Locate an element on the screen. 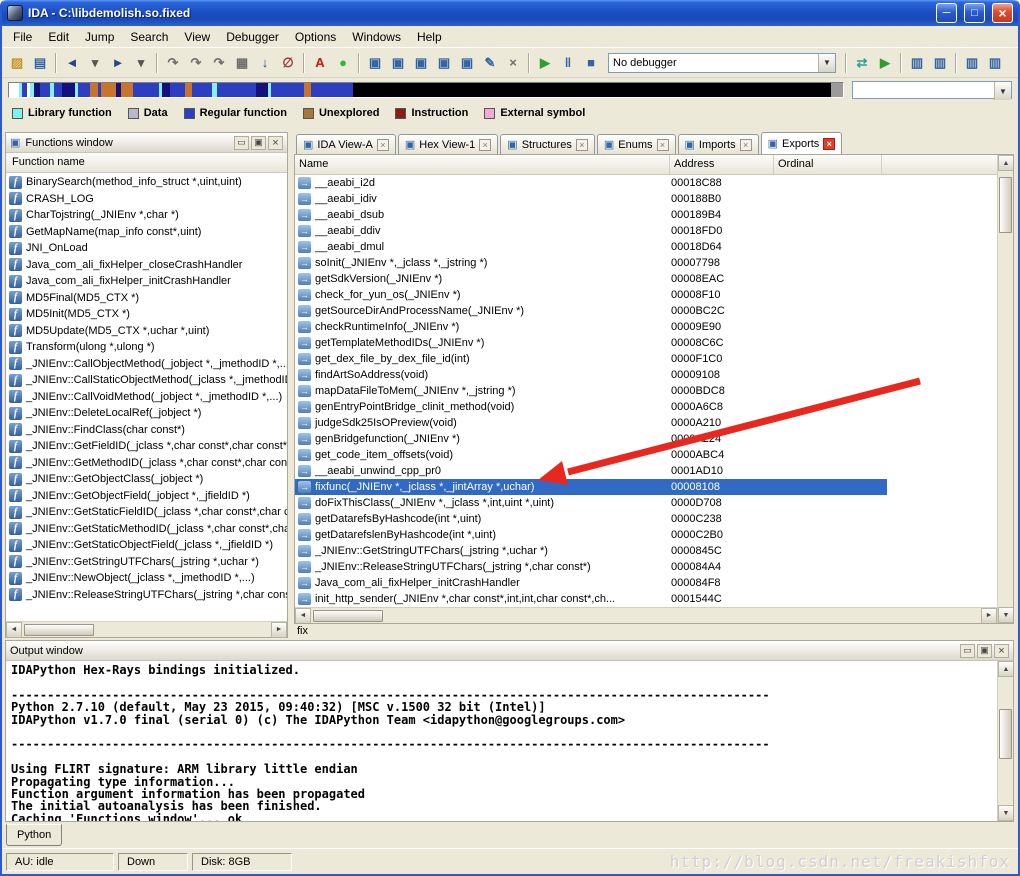 Image resolution: width=1020 pixels, height=876 pixels. navigate-forward-icon: ► is located at coordinates (118, 63).